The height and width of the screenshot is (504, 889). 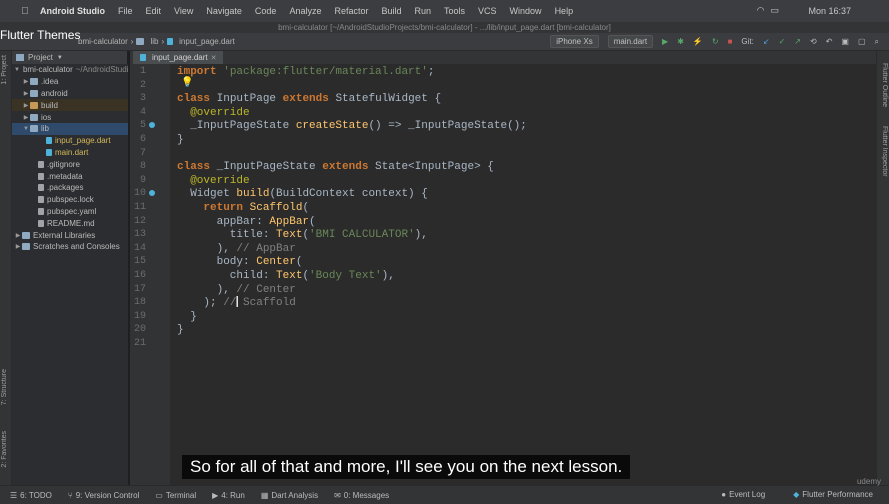 What do you see at coordinates (70, 117) in the screenshot?
I see `tree-item-ios: ▶ ios` at bounding box center [70, 117].